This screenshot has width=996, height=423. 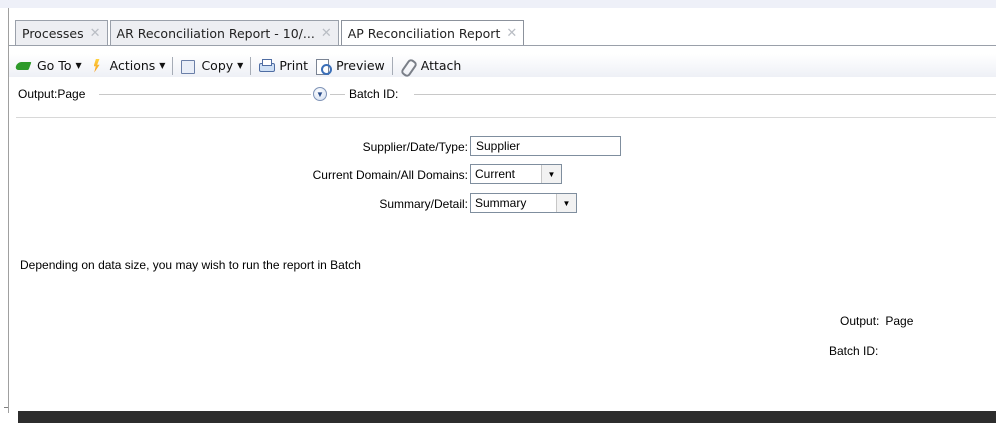 I want to click on tab-label: Processes, so click(x=53, y=33).